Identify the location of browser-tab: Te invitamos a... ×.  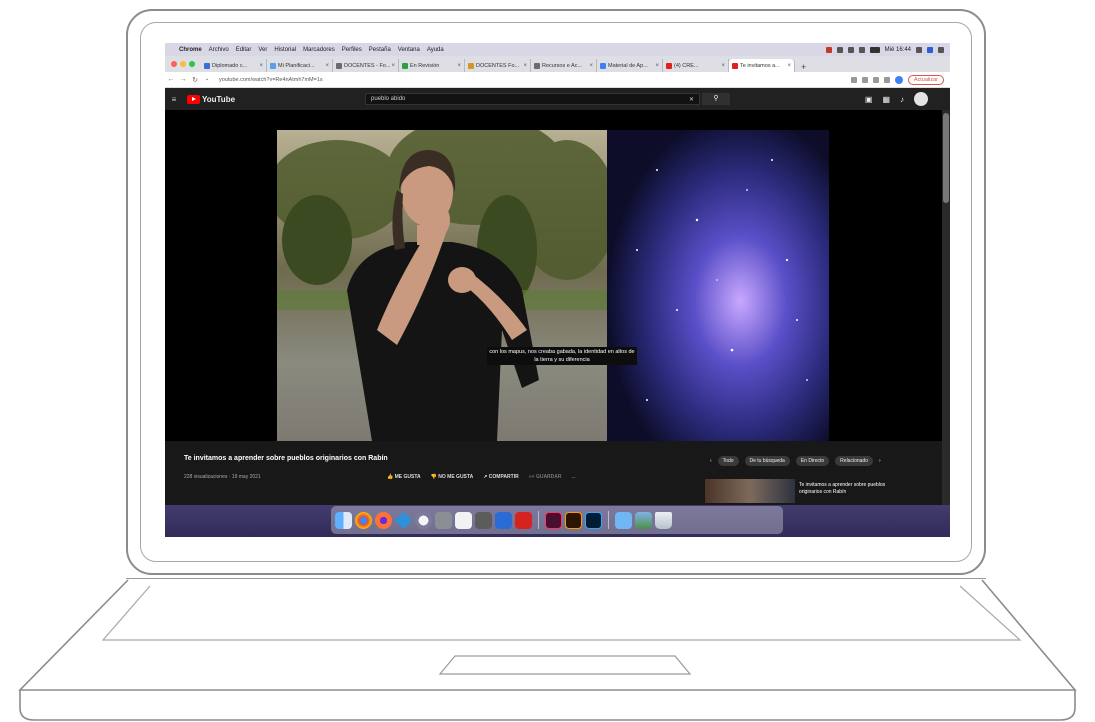
(762, 65).